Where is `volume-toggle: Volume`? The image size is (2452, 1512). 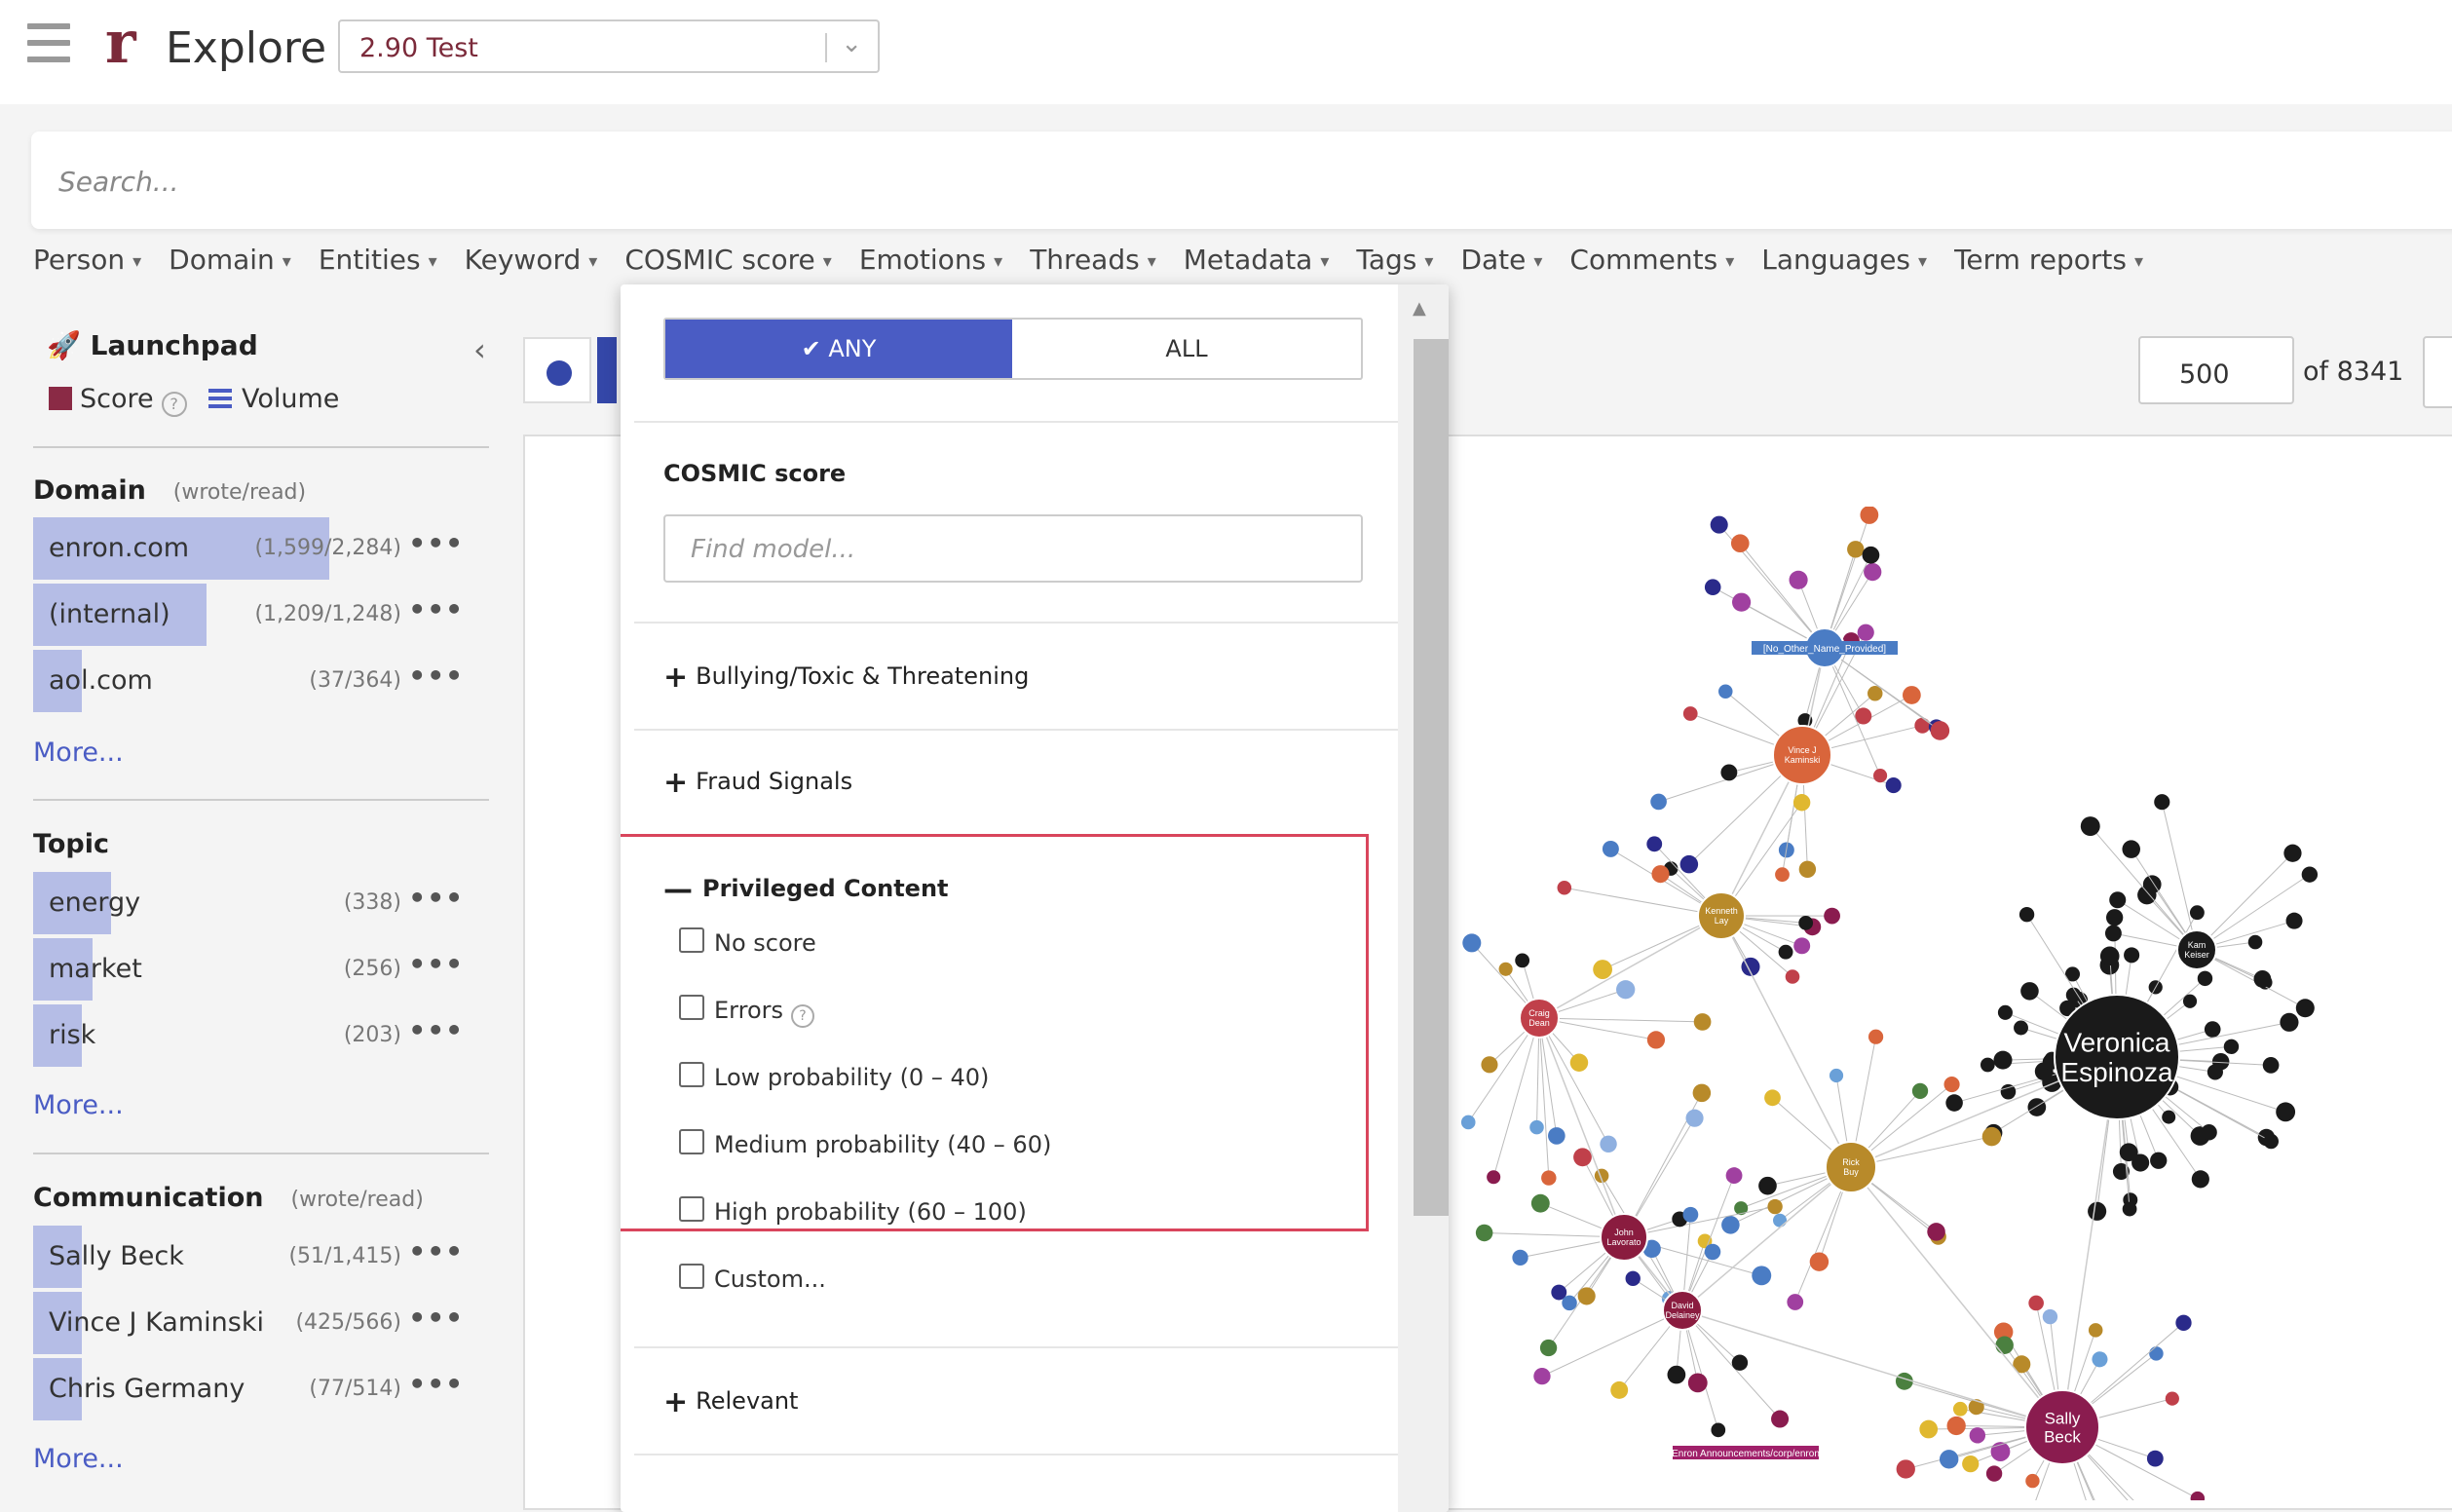
volume-toggle: Volume is located at coordinates (273, 399).